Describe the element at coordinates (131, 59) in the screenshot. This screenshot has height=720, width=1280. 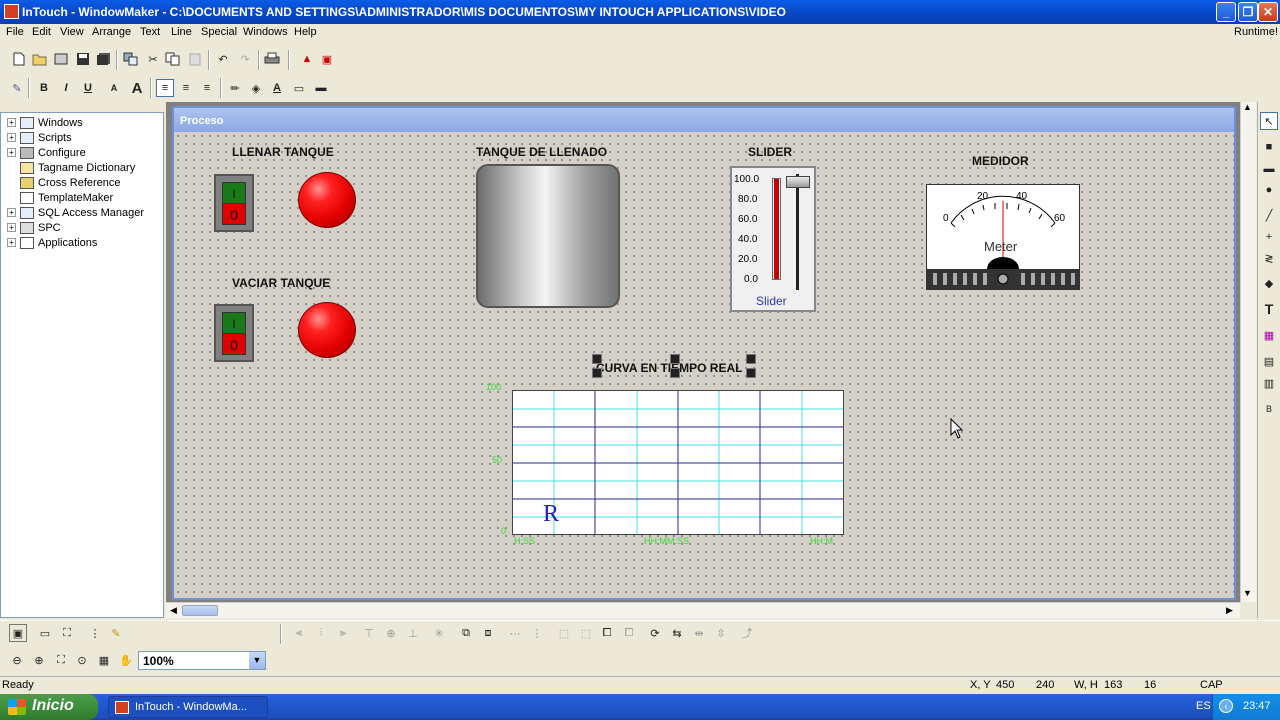
I see `duplicate-icon` at that location.